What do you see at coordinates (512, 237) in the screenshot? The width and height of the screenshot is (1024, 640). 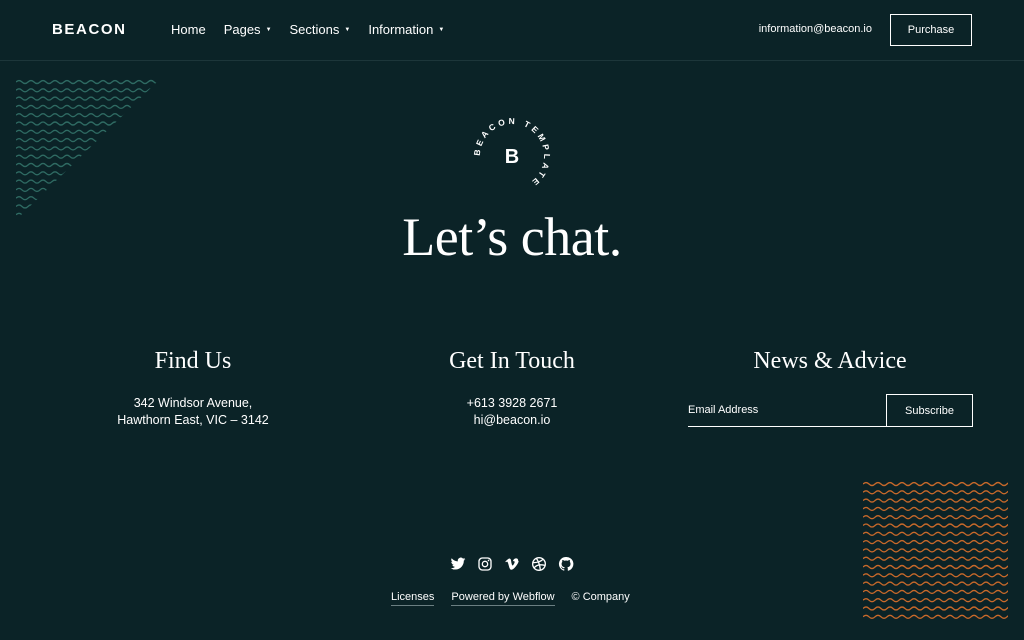 I see `page-title: Let’s chat.` at bounding box center [512, 237].